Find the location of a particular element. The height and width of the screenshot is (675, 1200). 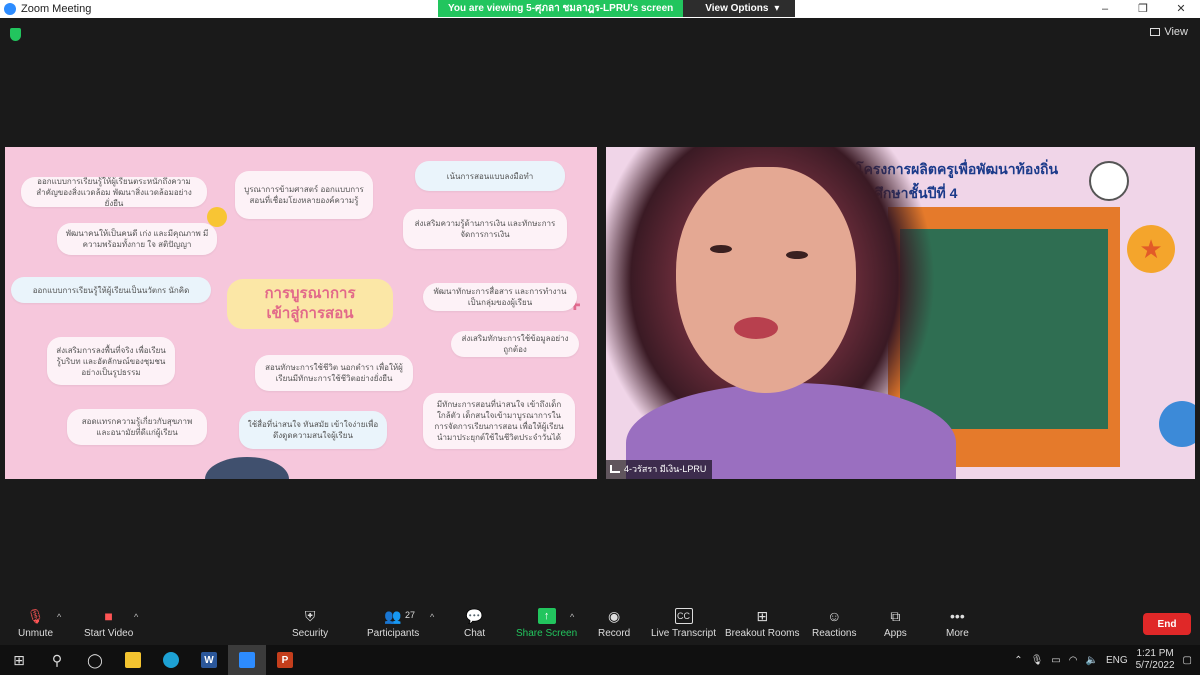

slide-bubble: ส่งเสริมทักษะการใช้ข้อมูลอย่างถูกต้อง is located at coordinates (515, 344).